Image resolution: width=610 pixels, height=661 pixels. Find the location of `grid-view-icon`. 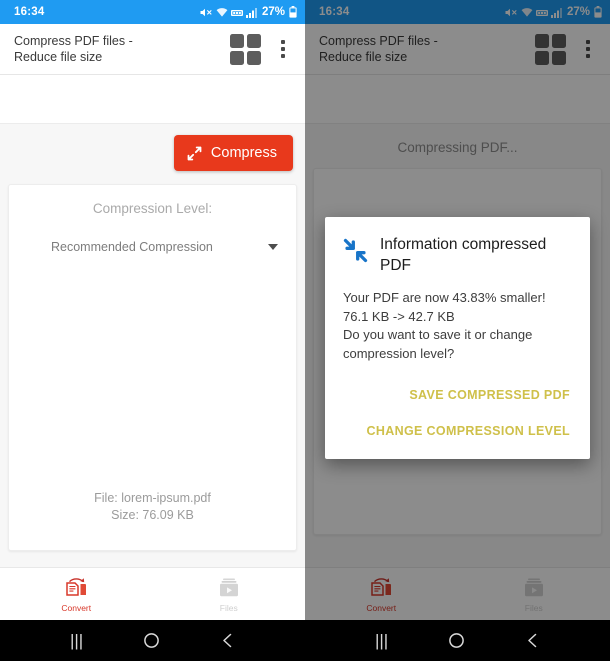

grid-view-icon is located at coordinates (245, 49).